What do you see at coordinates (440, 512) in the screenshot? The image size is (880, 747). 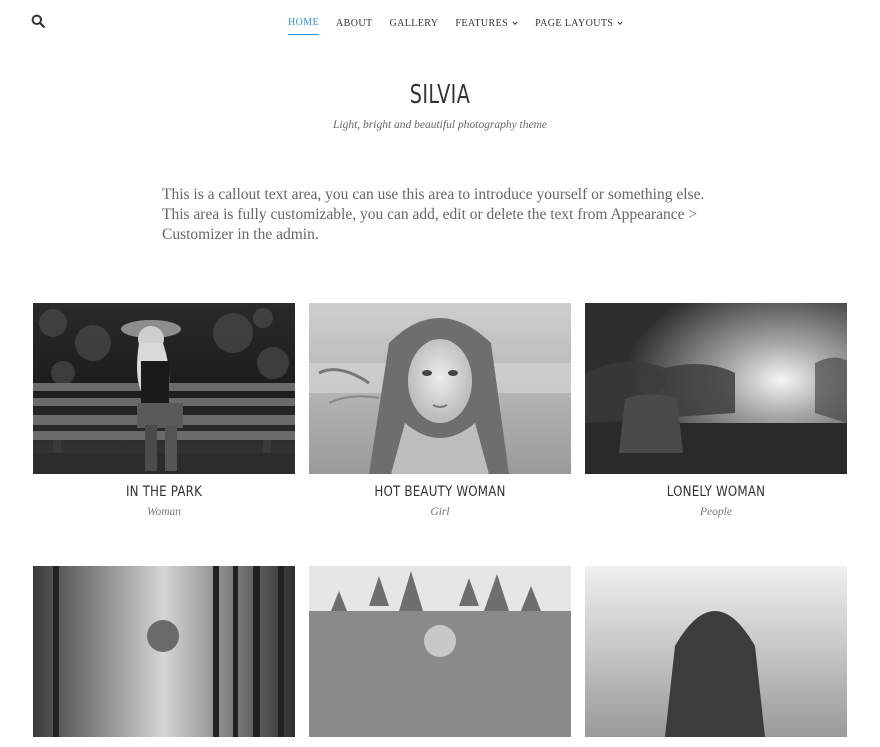 I see `card-category: Girl` at bounding box center [440, 512].